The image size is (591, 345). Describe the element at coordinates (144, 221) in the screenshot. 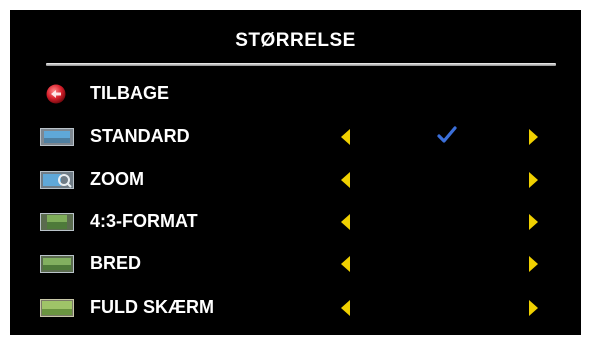

I see `menu-item-label: 4:3-FORMAT` at that location.